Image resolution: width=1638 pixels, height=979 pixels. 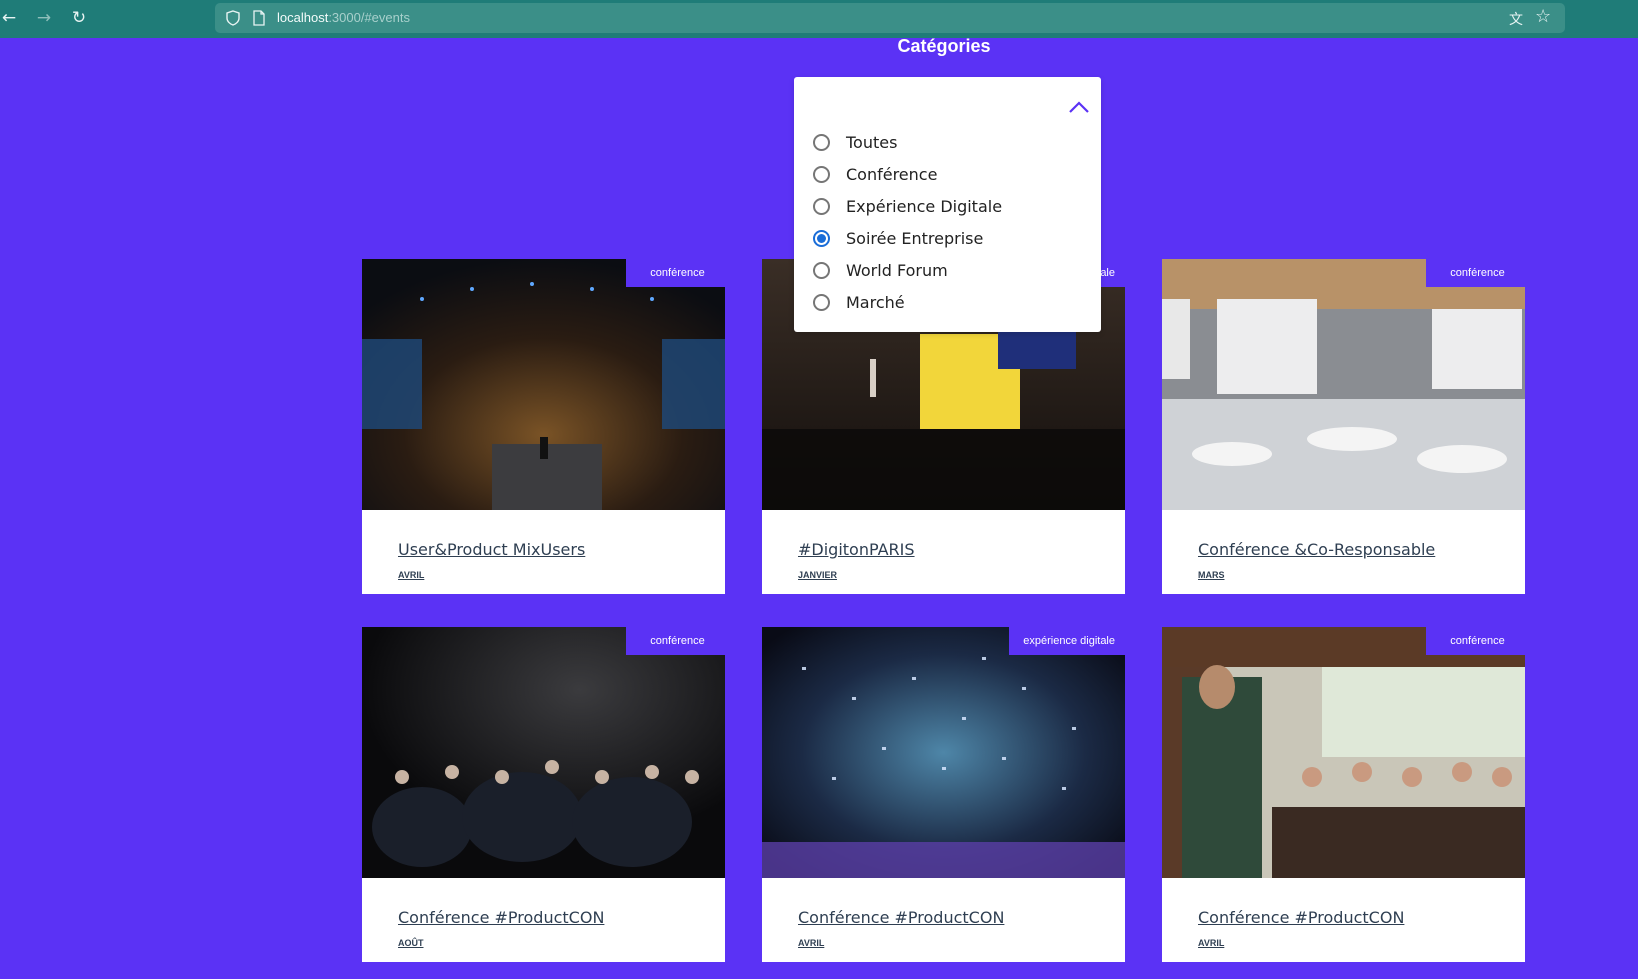 I want to click on category-option: Toutes, so click(x=855, y=142).